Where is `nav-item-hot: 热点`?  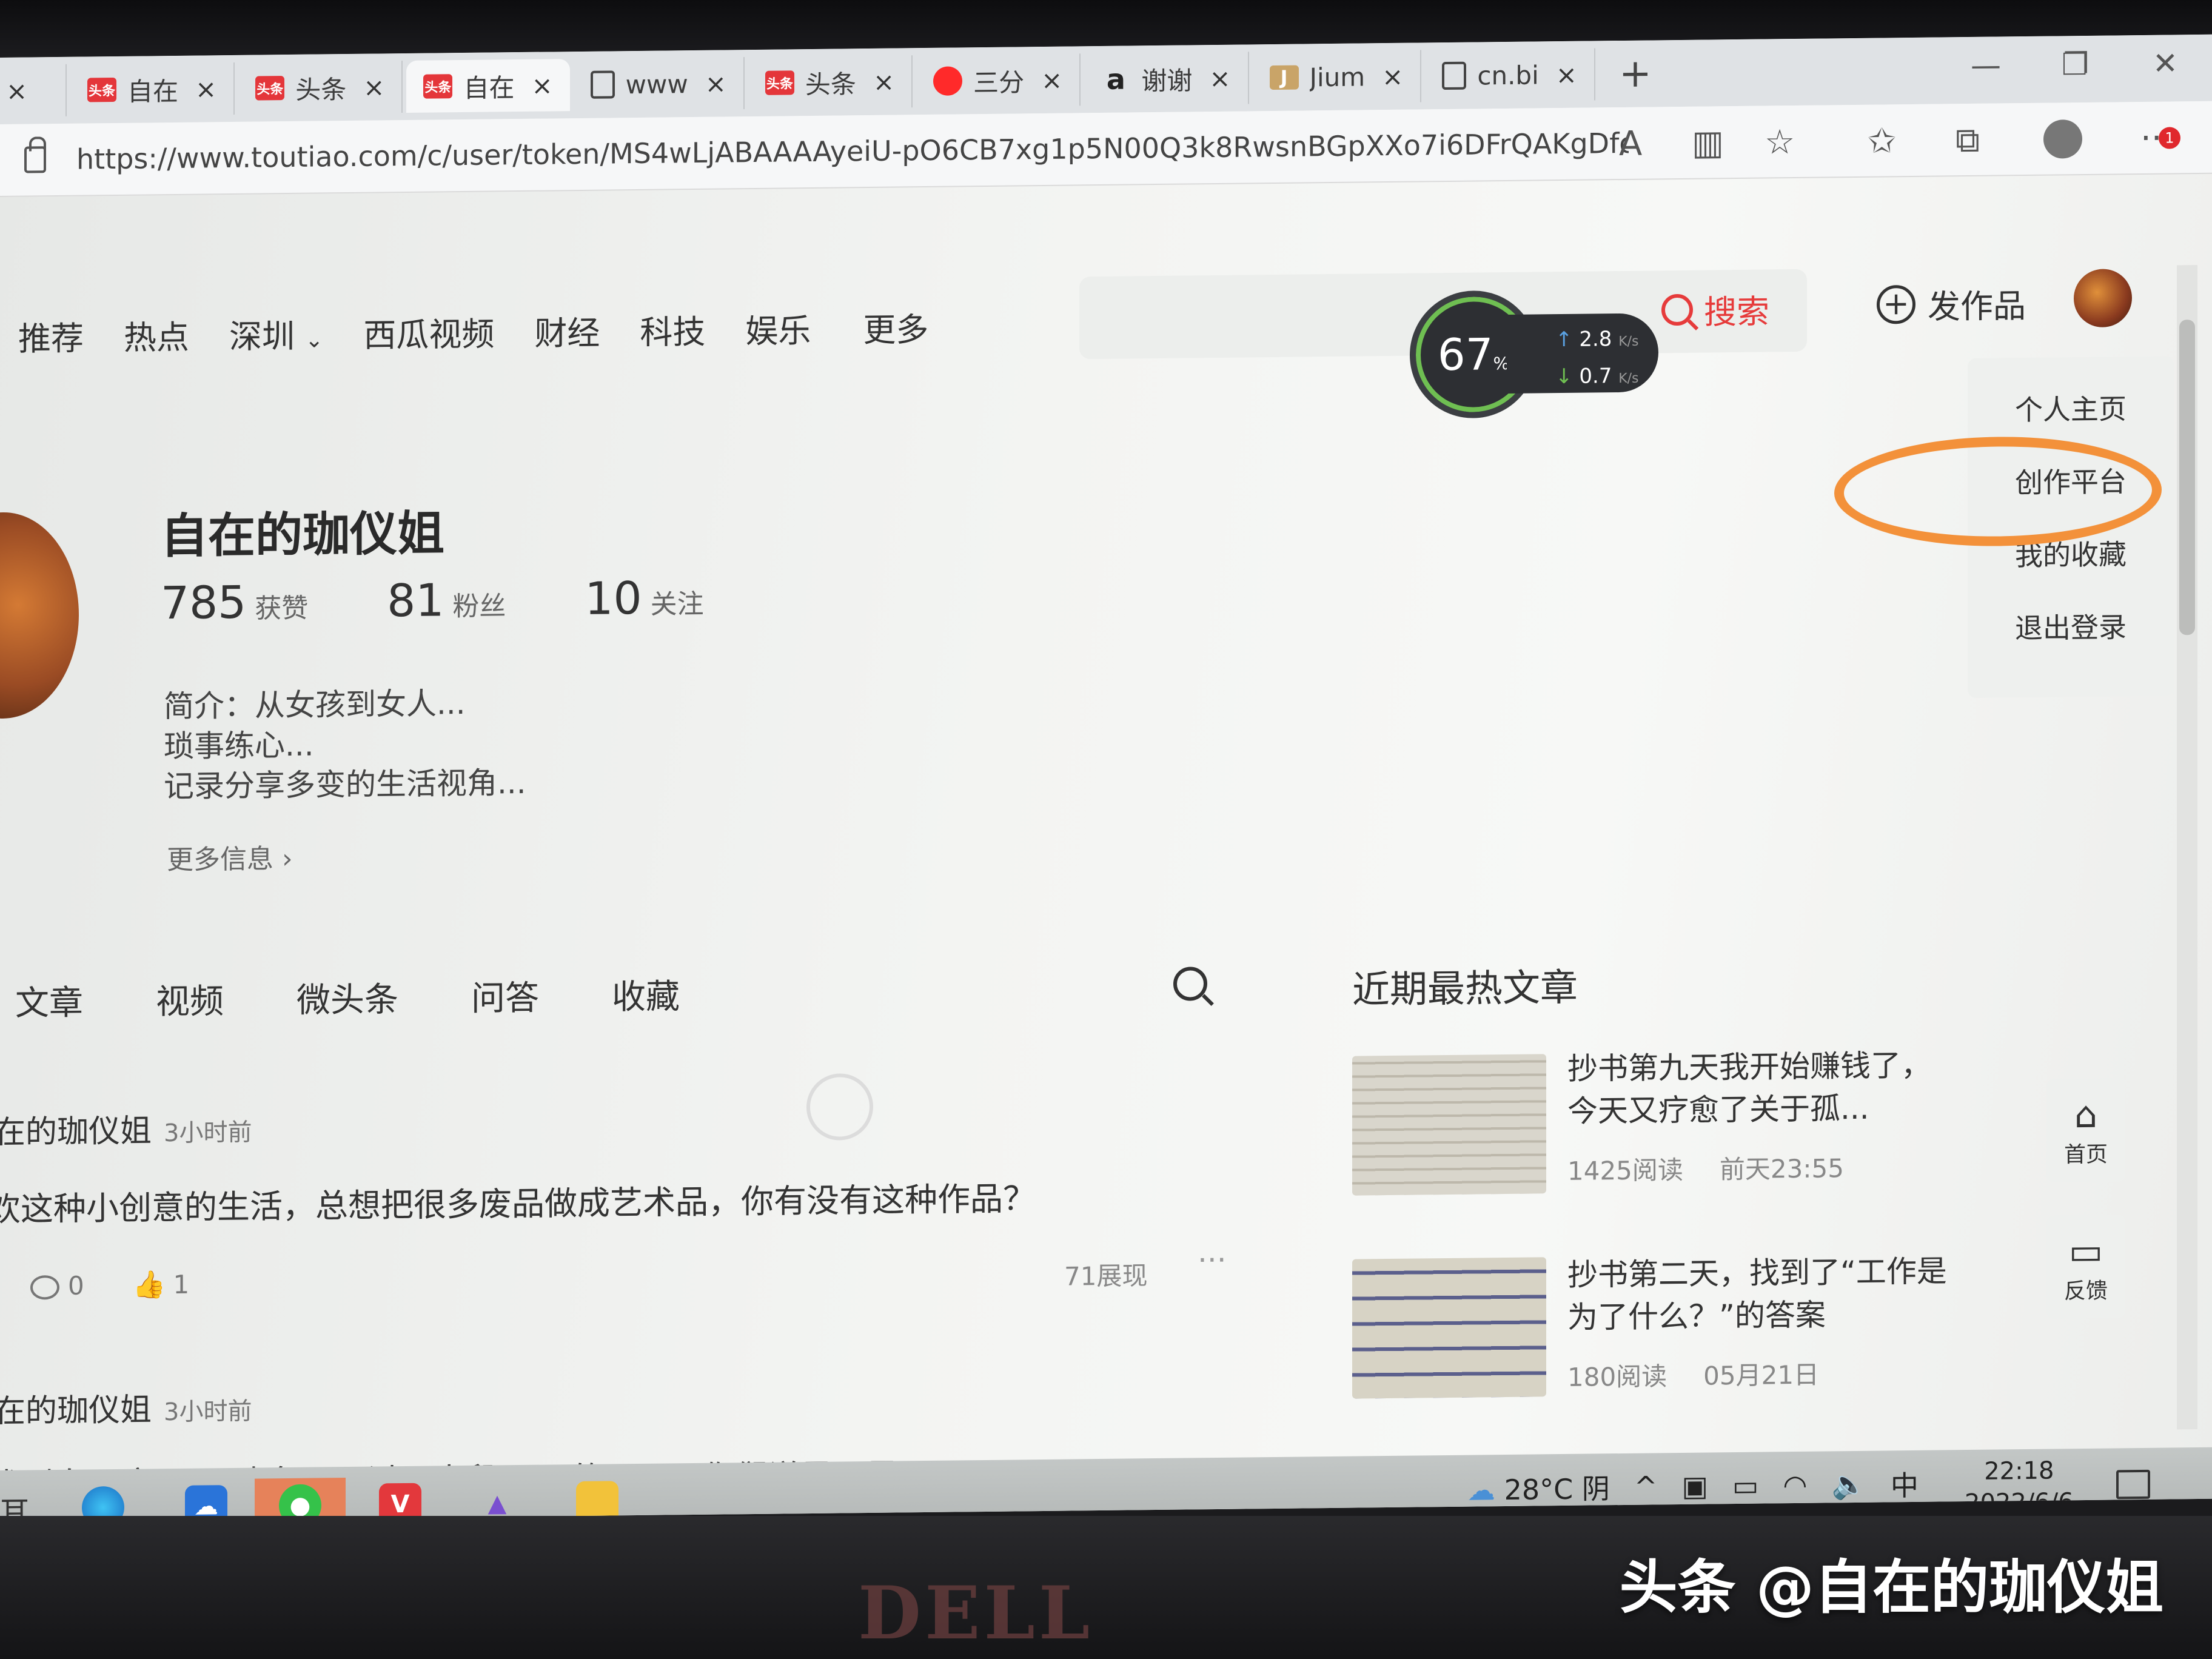 nav-item-hot: 热点 is located at coordinates (156, 334).